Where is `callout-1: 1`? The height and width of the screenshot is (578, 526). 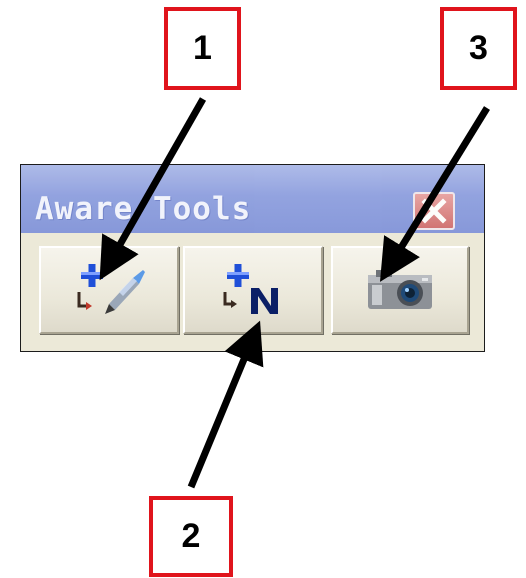
callout-1: 1 is located at coordinates (202, 48).